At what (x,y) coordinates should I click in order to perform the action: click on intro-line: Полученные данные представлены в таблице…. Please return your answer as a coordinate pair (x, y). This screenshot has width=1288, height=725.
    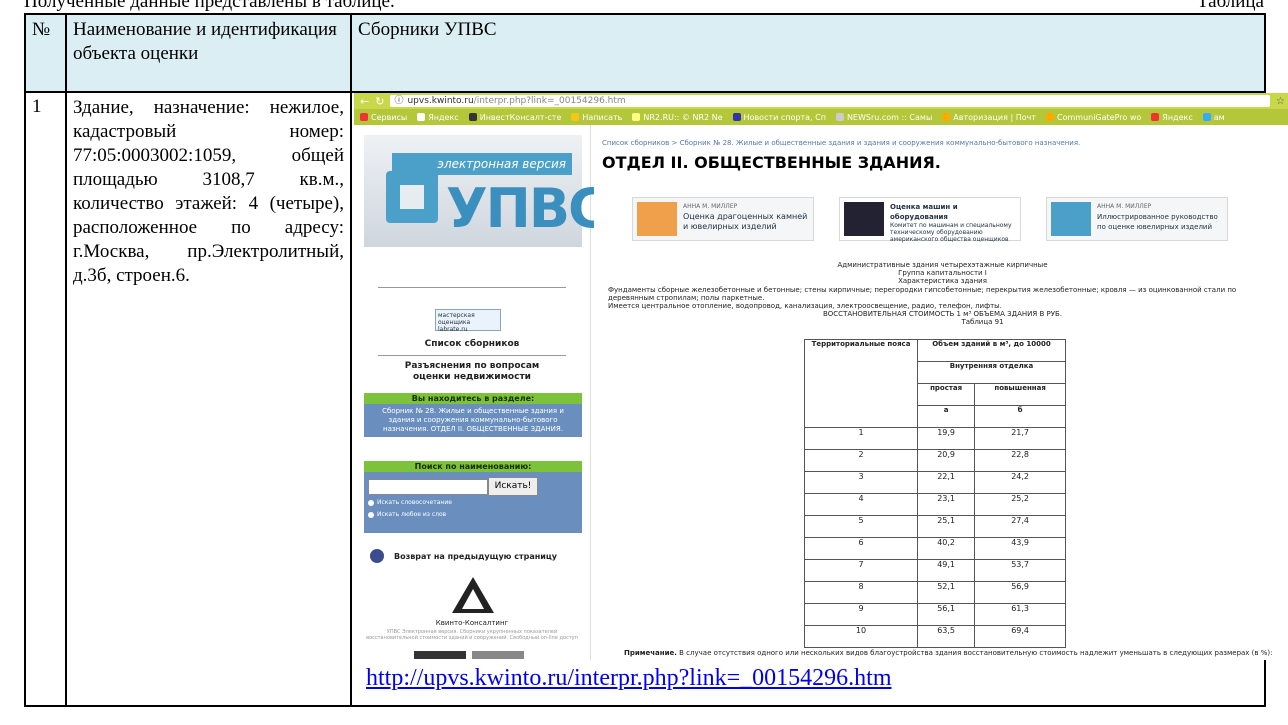
    Looking at the image, I should click on (644, 6).